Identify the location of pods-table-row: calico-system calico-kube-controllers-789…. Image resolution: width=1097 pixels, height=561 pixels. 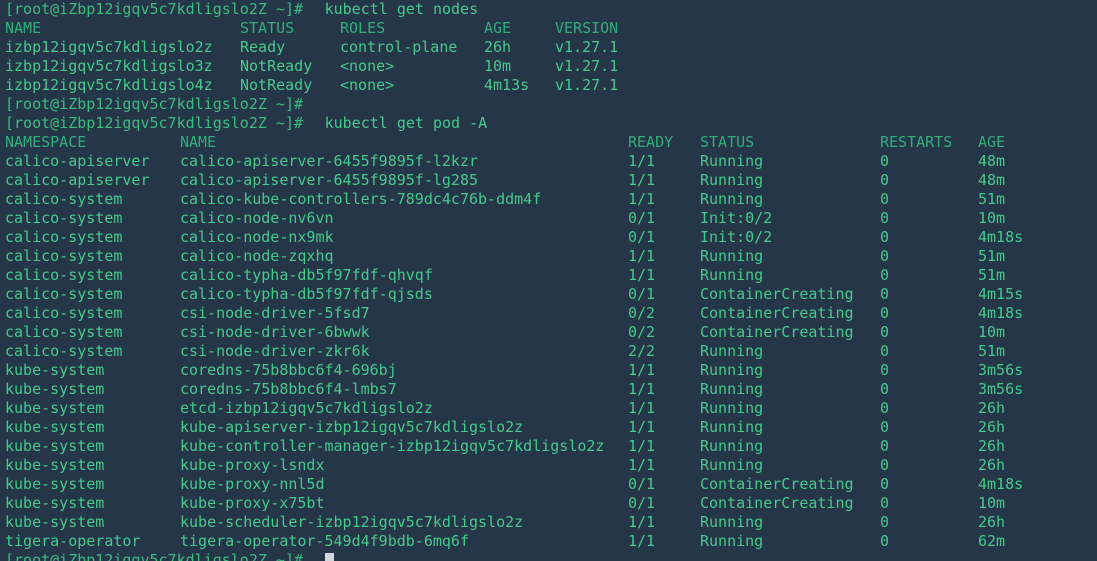
(548, 199).